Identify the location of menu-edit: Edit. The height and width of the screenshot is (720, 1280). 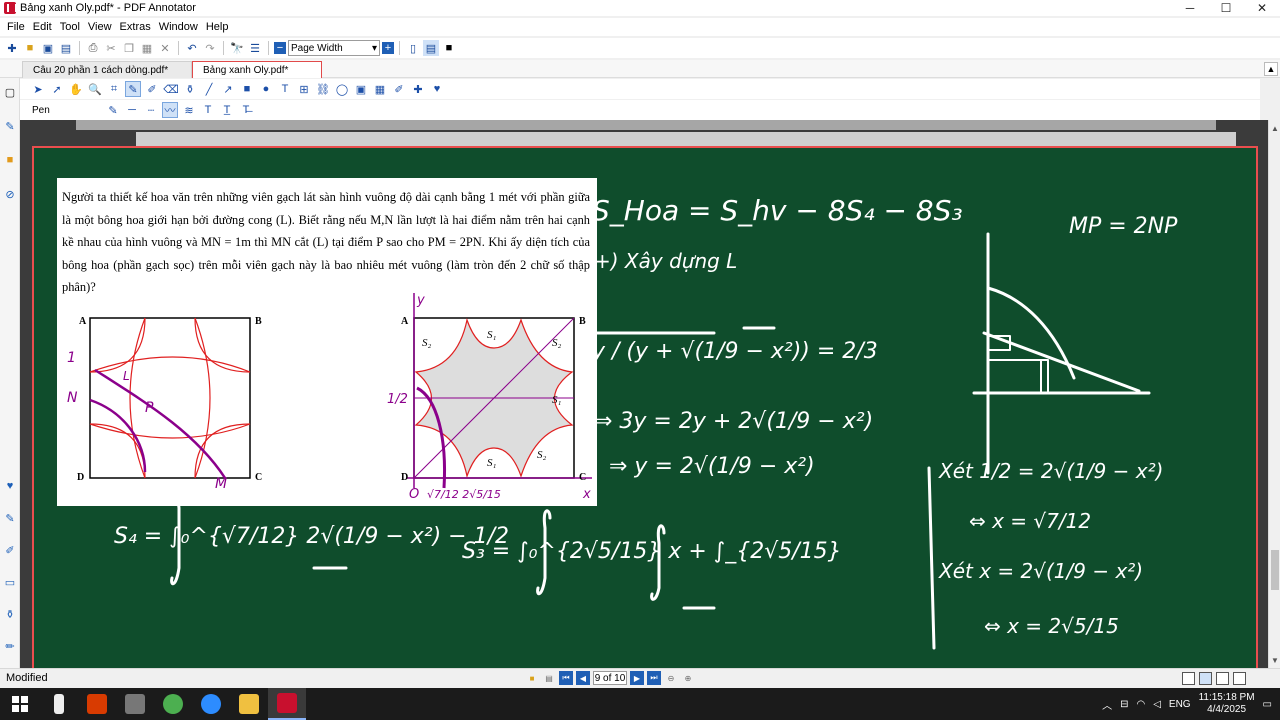
(42, 27).